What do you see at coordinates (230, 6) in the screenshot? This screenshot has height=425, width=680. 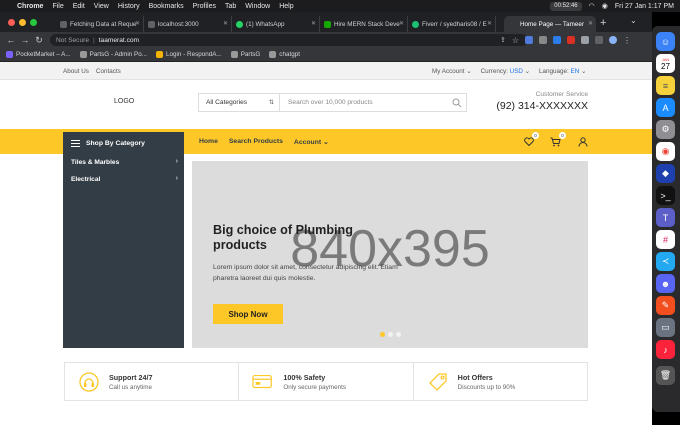 I see `menu-tab: Tab` at bounding box center [230, 6].